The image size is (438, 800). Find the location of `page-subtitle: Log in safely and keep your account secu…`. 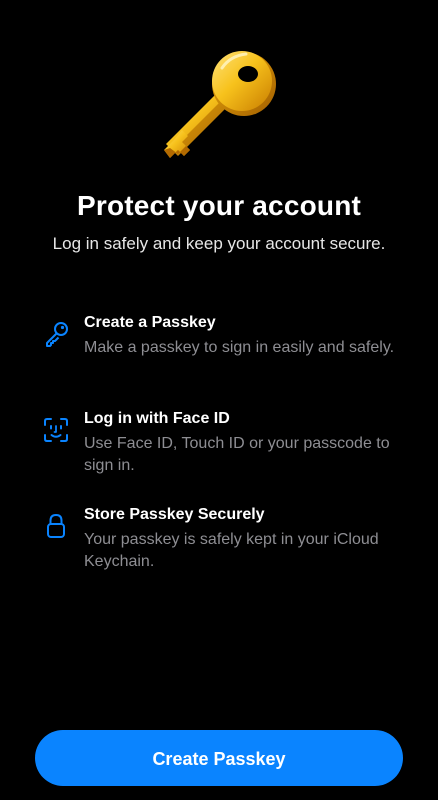

page-subtitle: Log in safely and keep your account secu… is located at coordinates (219, 243).